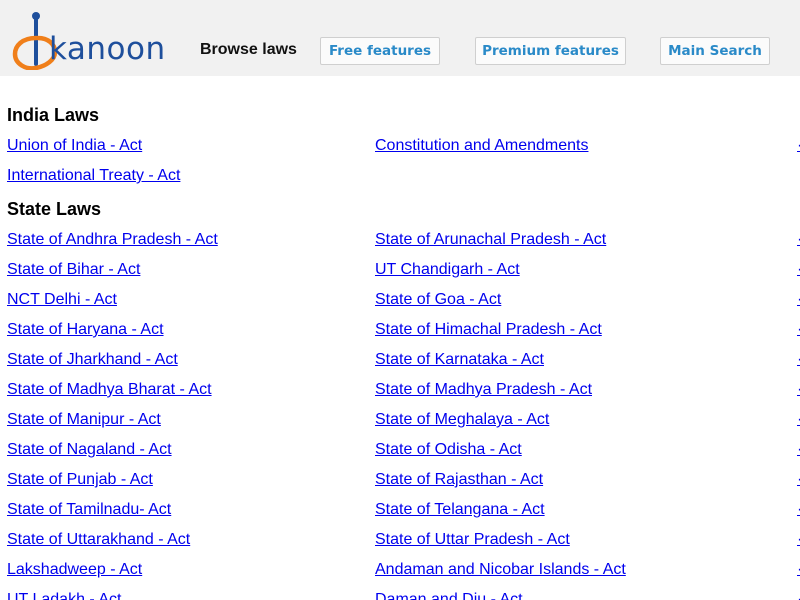  I want to click on premium-features-button: Premium features, so click(550, 51).